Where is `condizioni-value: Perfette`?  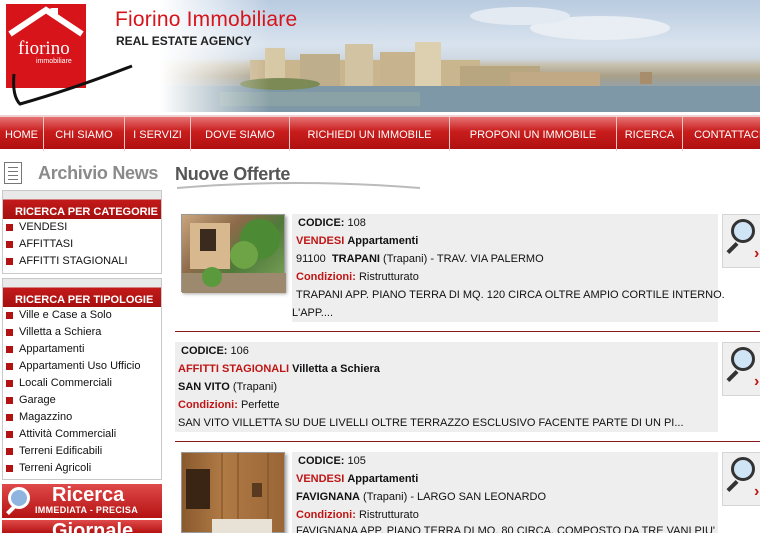 condizioni-value: Perfette is located at coordinates (260, 405).